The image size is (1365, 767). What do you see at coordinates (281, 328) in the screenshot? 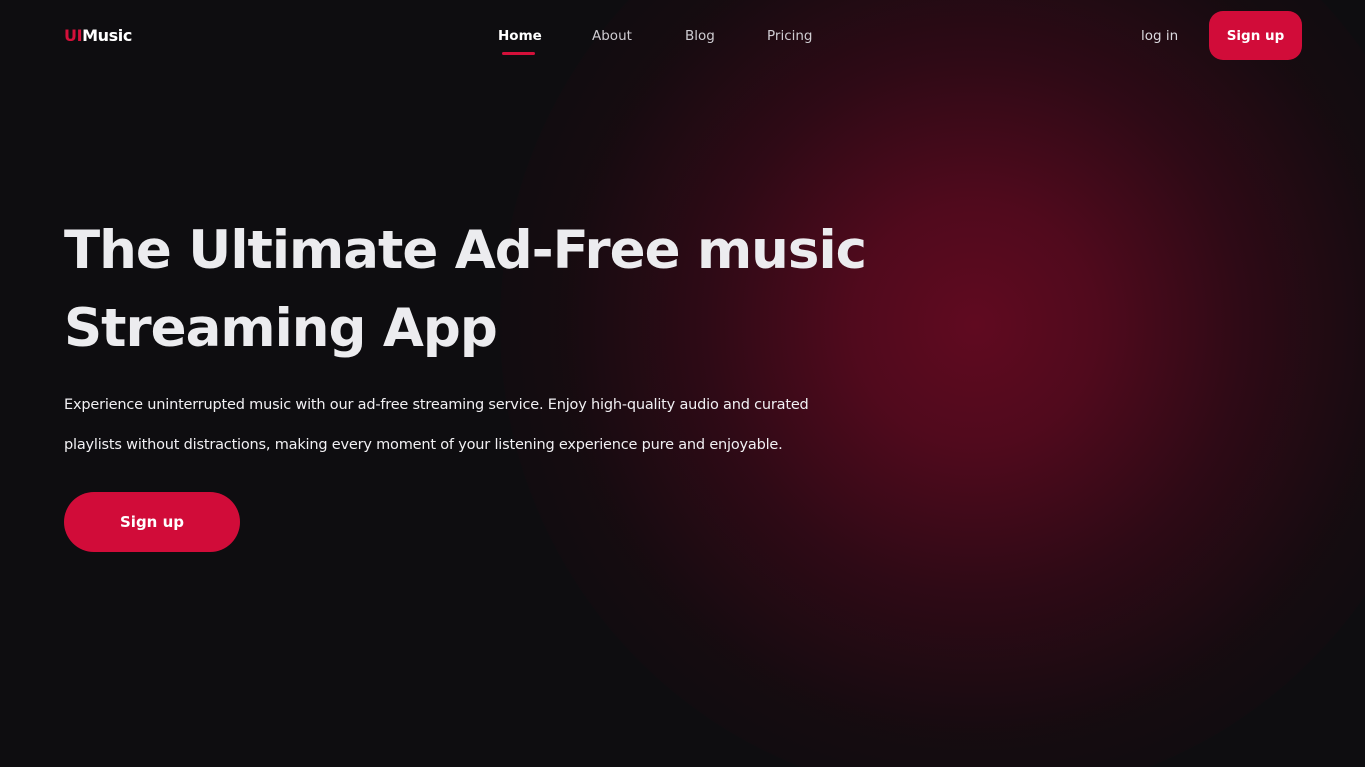
I see `hero-title-line-2: Streaming App` at bounding box center [281, 328].